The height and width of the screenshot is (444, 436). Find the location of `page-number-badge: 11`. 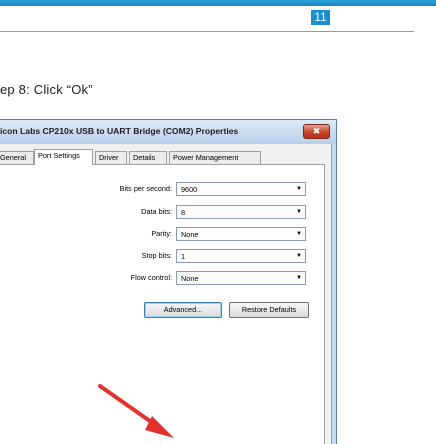

page-number-badge: 11 is located at coordinates (320, 17).